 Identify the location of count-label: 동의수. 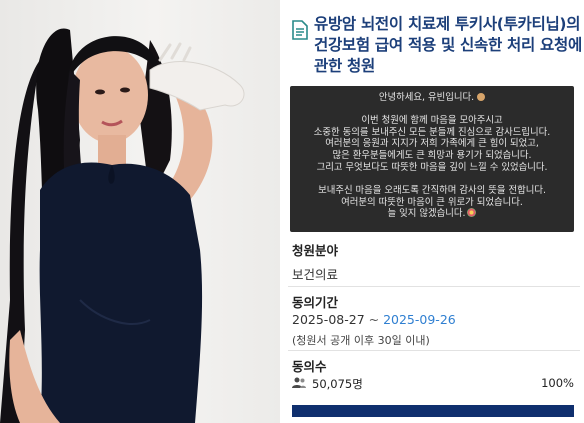
(309, 366).